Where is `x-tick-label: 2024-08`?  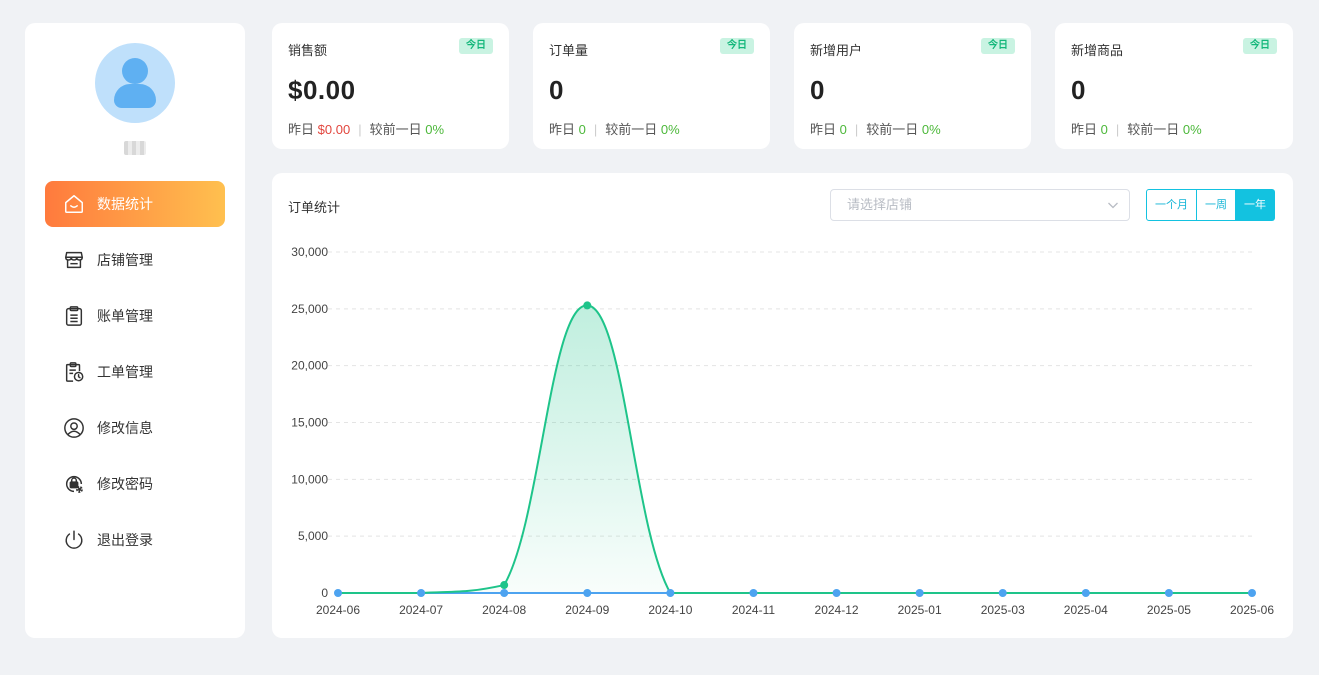 x-tick-label: 2024-08 is located at coordinates (504, 610).